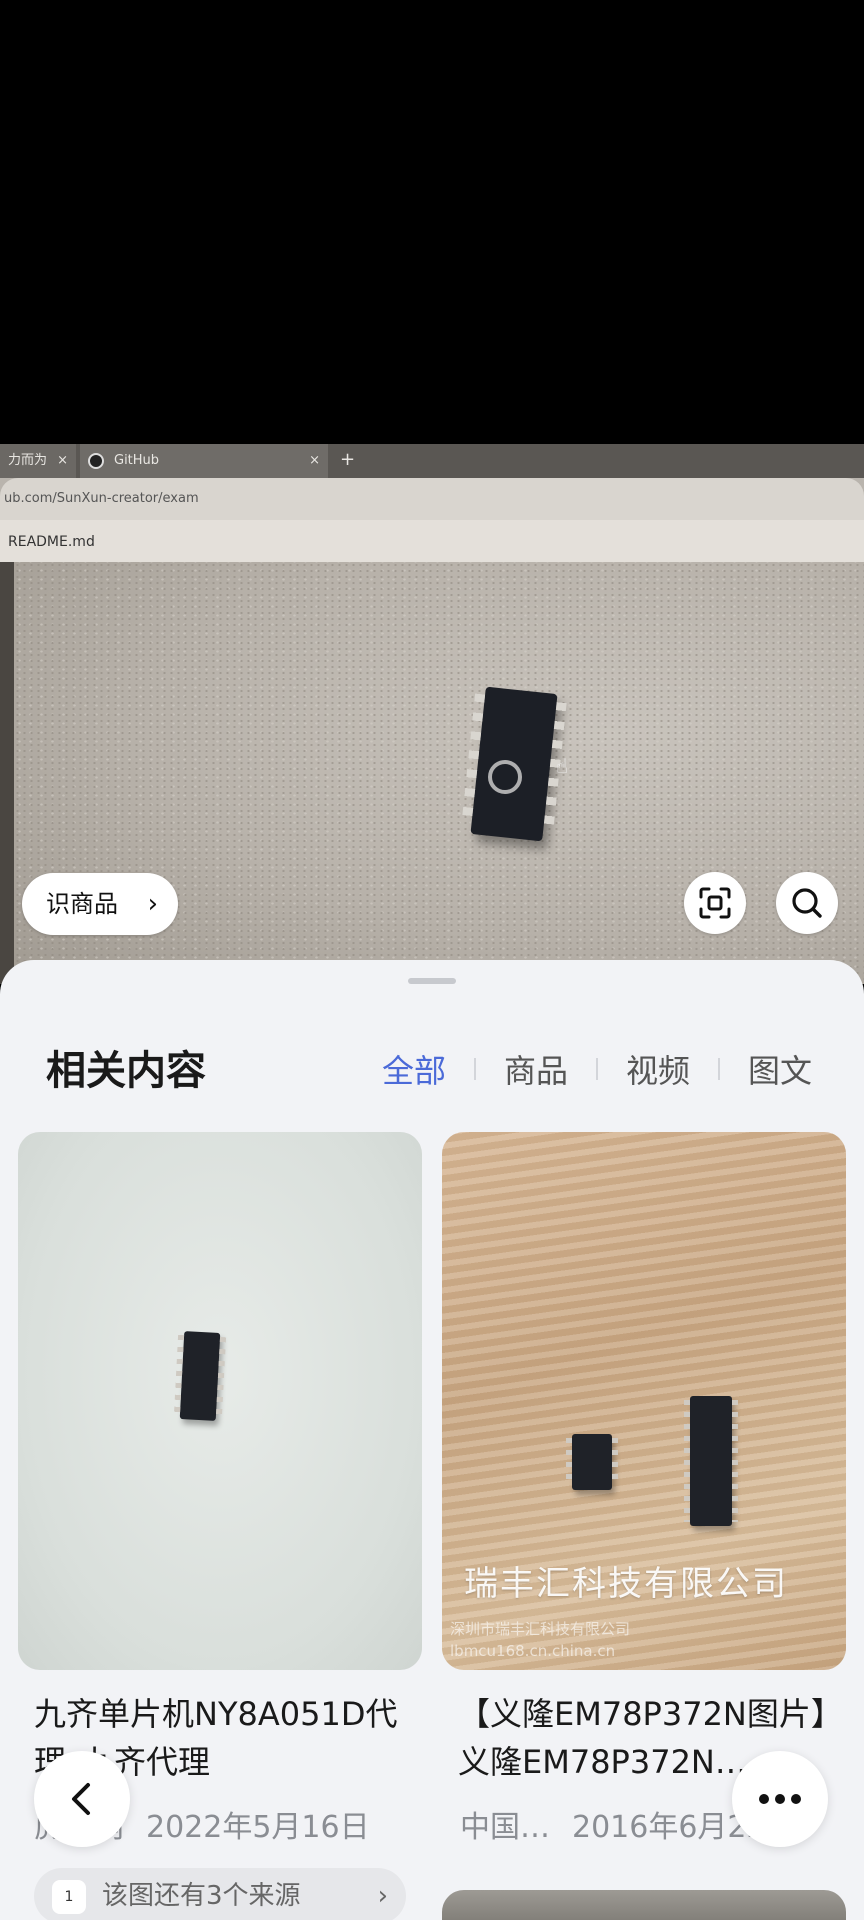 The image size is (864, 1920). Describe the element at coordinates (432, 461) in the screenshot. I see `photo-screen-tabbar: 力而为 × GitHub × +` at that location.